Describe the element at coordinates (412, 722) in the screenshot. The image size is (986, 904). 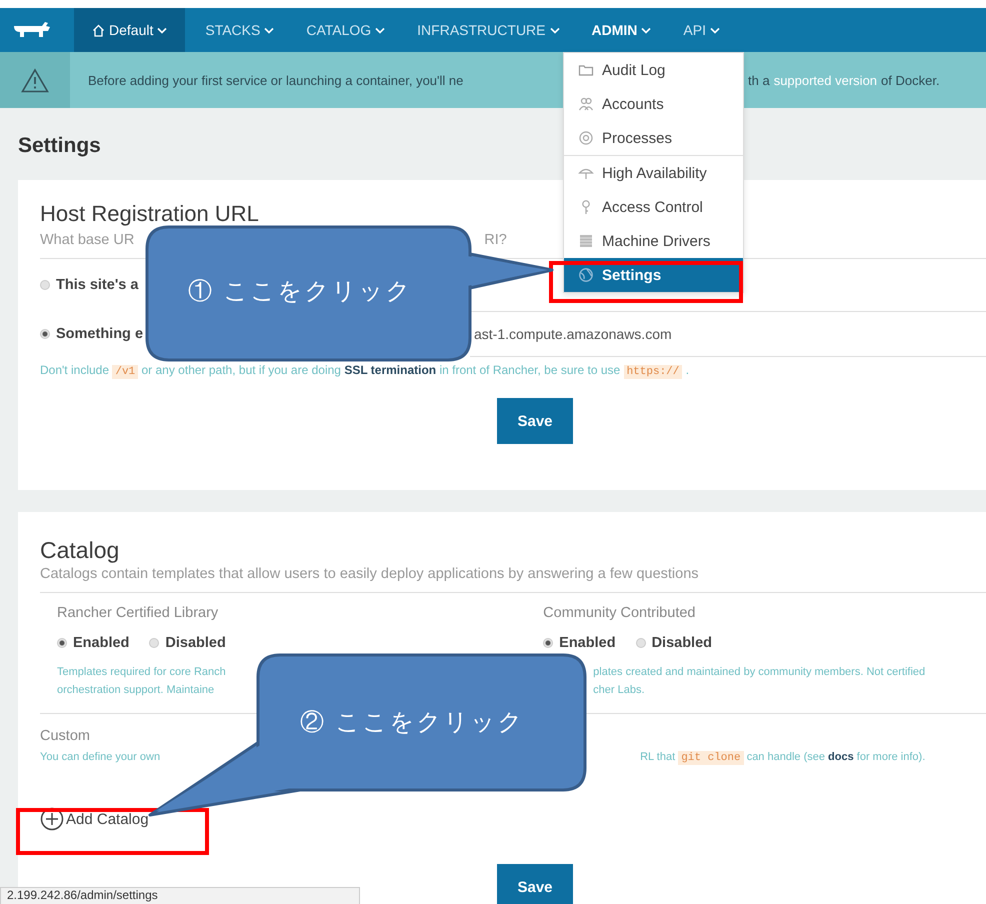
I see `callout-text: ② ここをクリック` at that location.